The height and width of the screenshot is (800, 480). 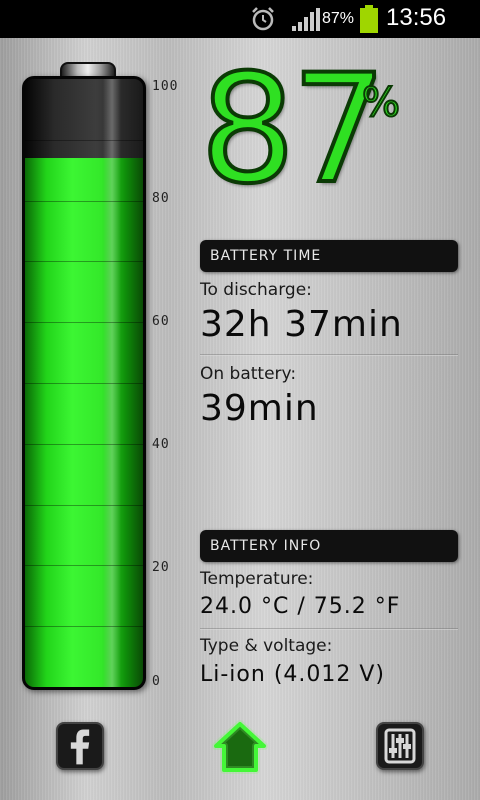 I want to click on status-battery-percent: 87%, so click(x=338, y=18).